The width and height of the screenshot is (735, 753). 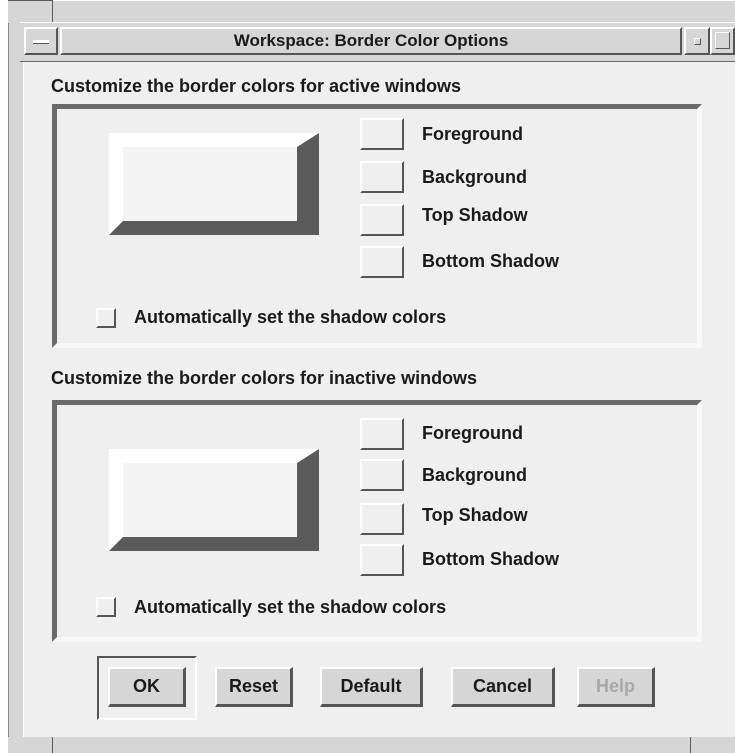 I want to click on inactive-background-swatch, so click(x=382, y=475).